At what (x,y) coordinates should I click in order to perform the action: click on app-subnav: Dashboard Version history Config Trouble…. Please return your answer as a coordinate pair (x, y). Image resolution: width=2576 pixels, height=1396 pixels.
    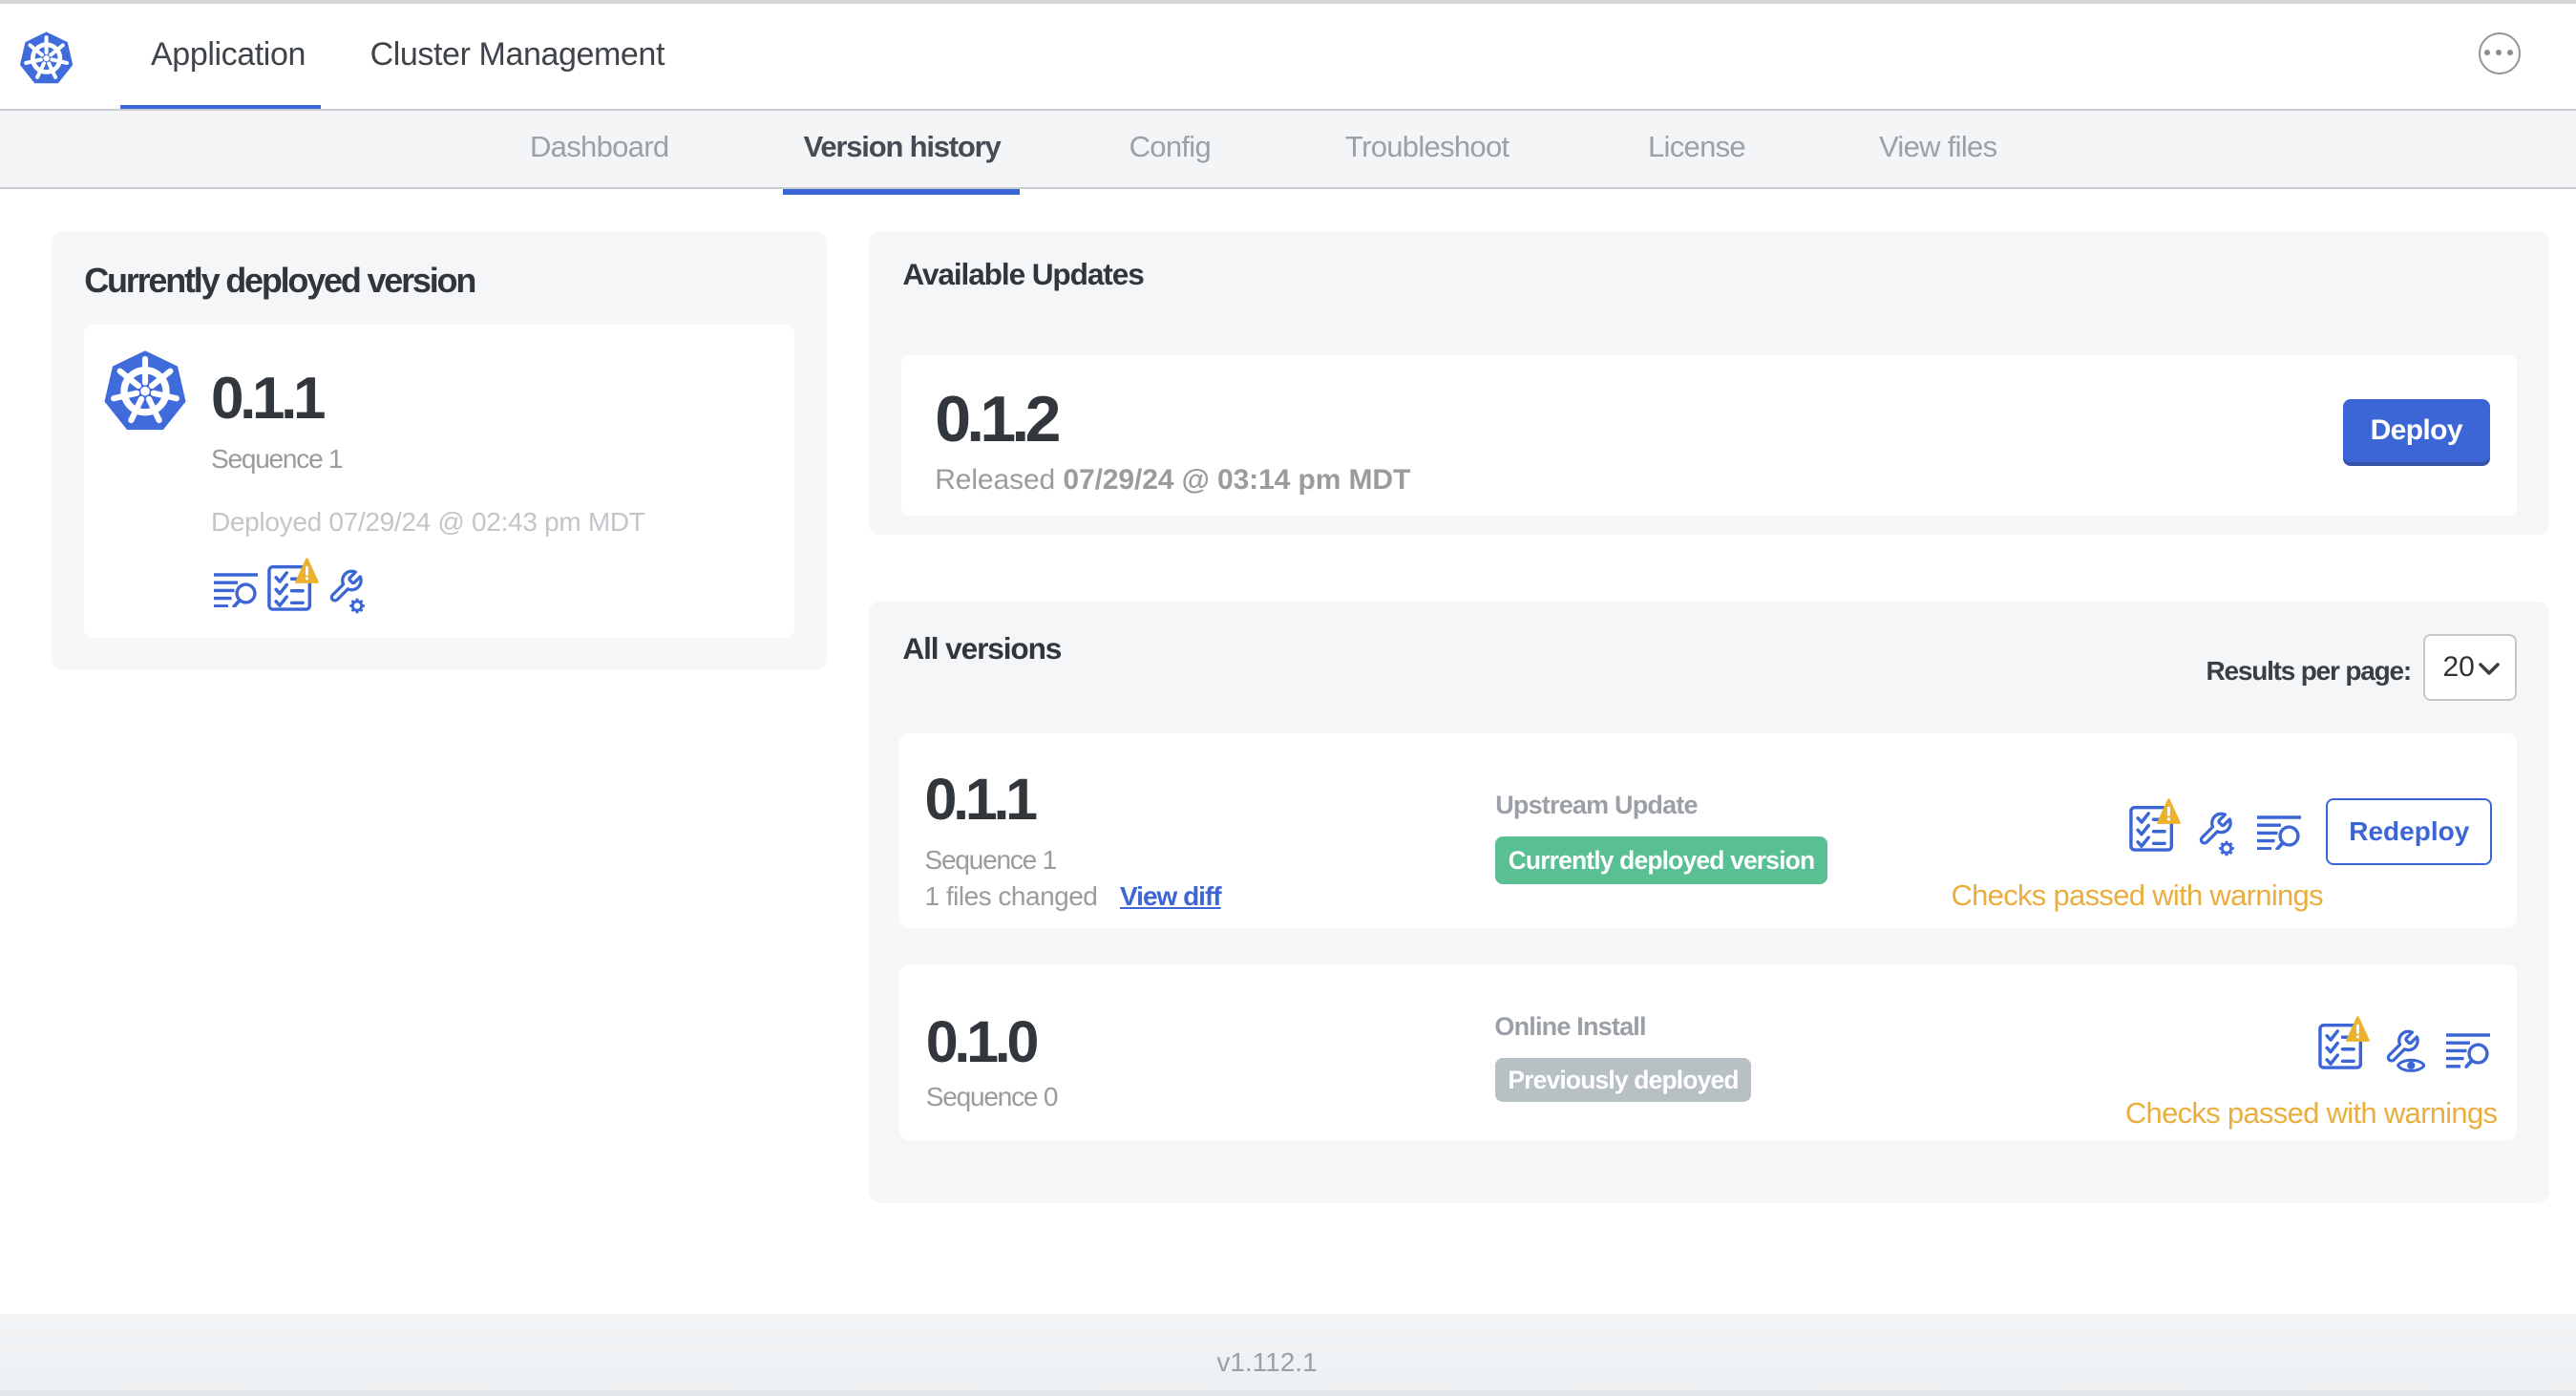
    Looking at the image, I should click on (1288, 152).